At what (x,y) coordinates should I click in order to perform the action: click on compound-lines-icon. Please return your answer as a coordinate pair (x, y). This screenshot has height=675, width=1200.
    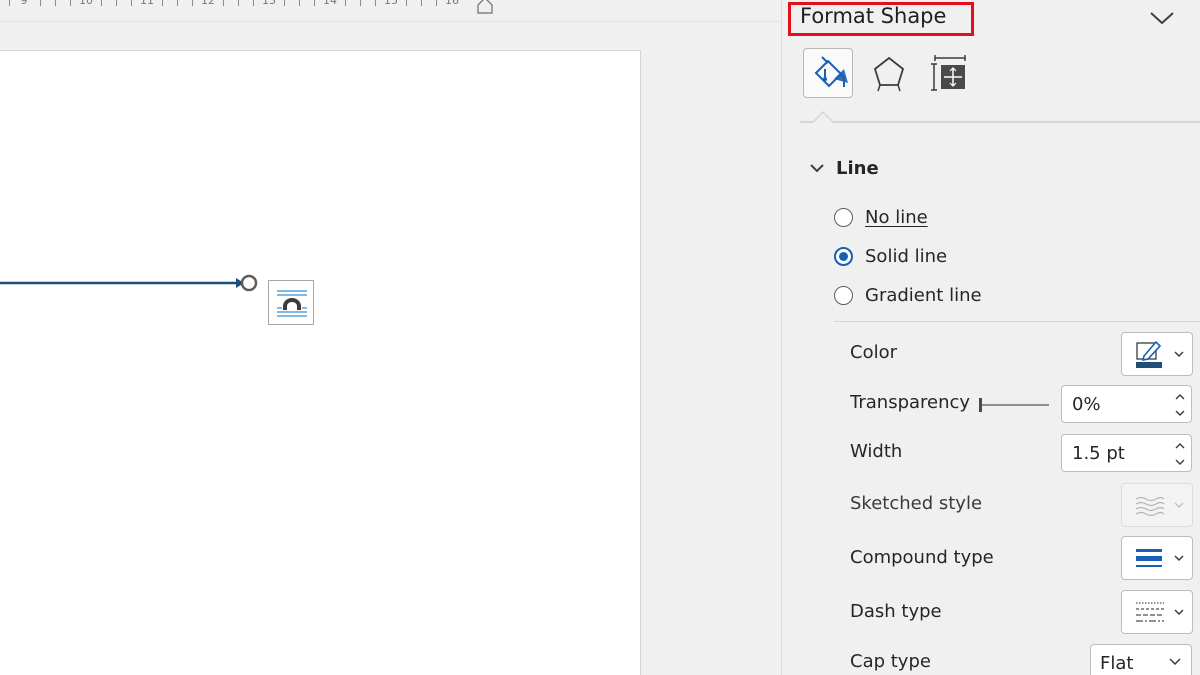
    Looking at the image, I should click on (1160, 558).